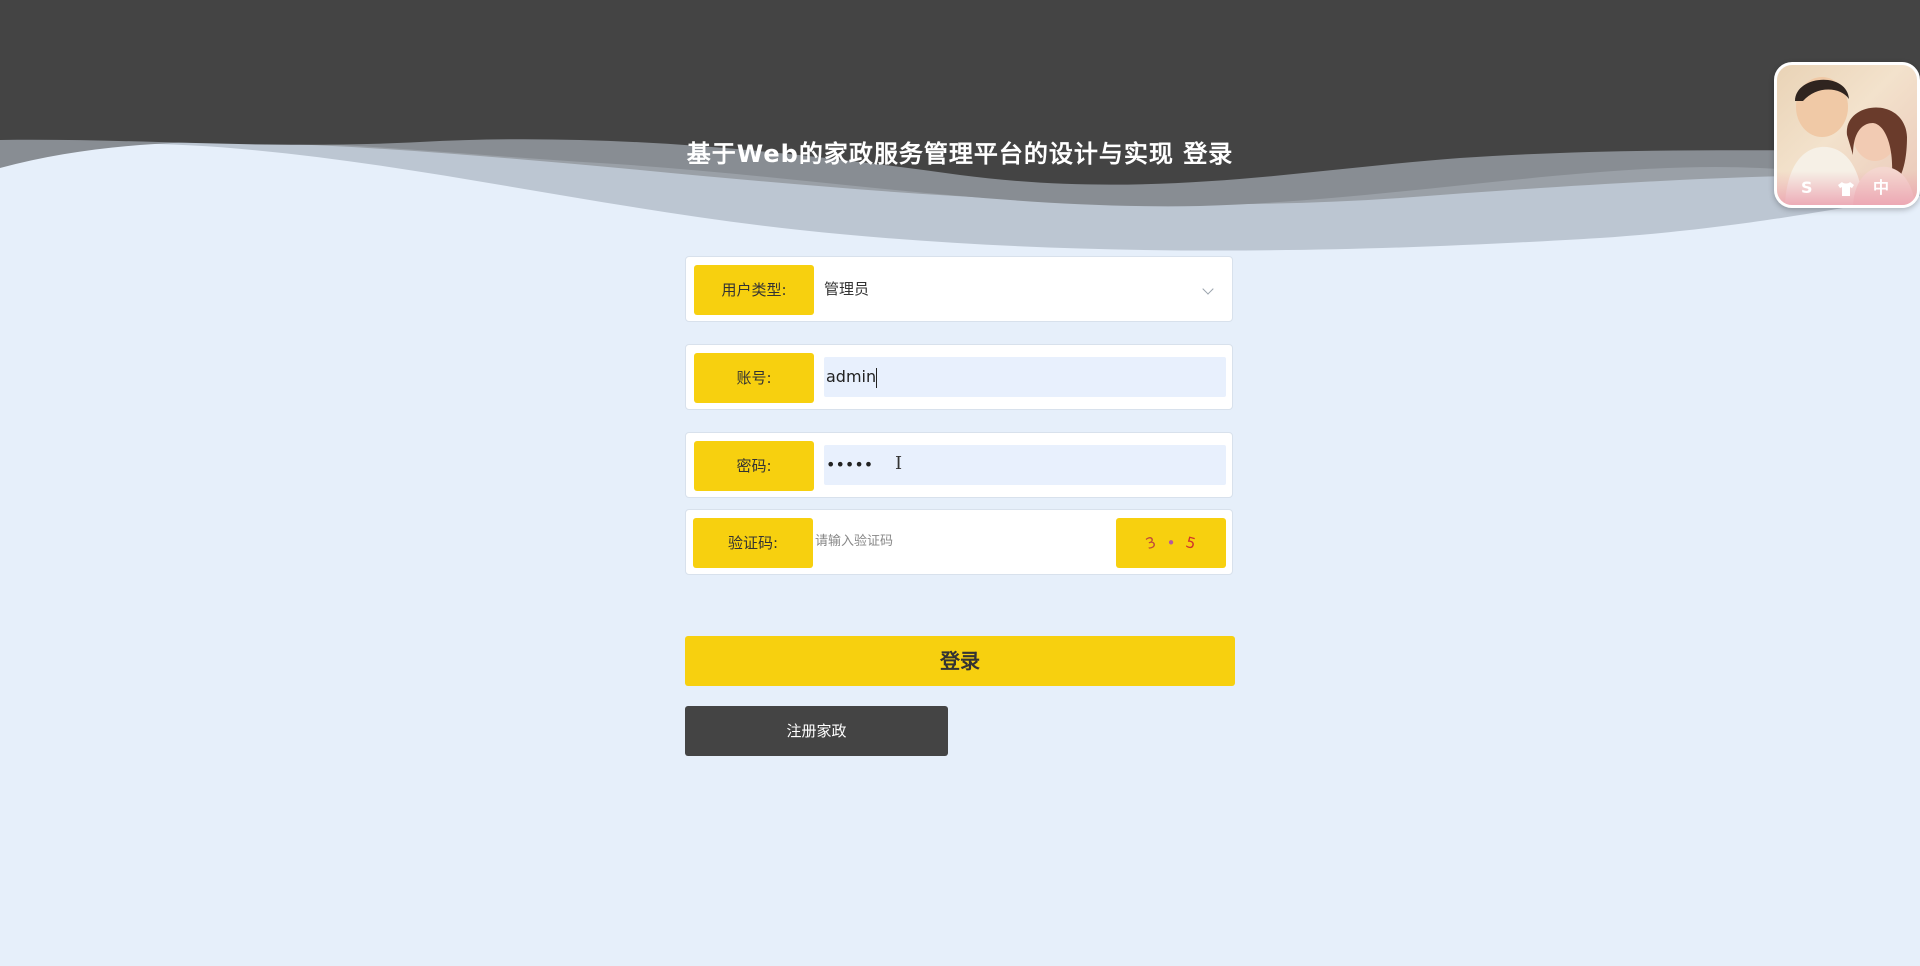 The width and height of the screenshot is (1920, 966). I want to click on captcha-row: 验证码: 请输入验证码 3 • 5, so click(959, 542).